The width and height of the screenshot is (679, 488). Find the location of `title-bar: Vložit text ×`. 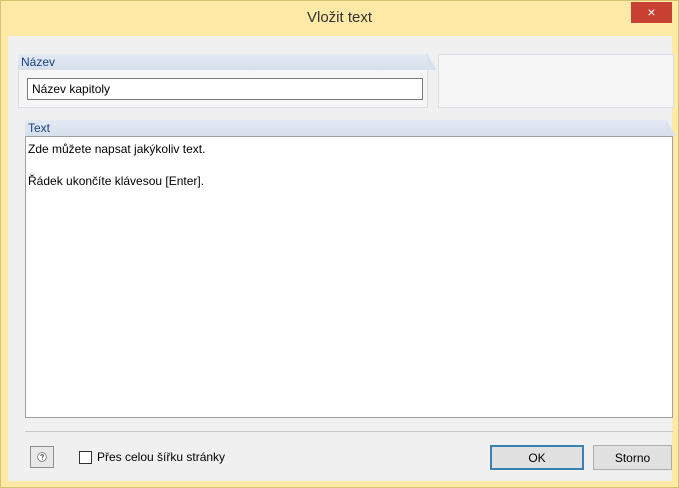

title-bar: Vložit text × is located at coordinates (339, 18).